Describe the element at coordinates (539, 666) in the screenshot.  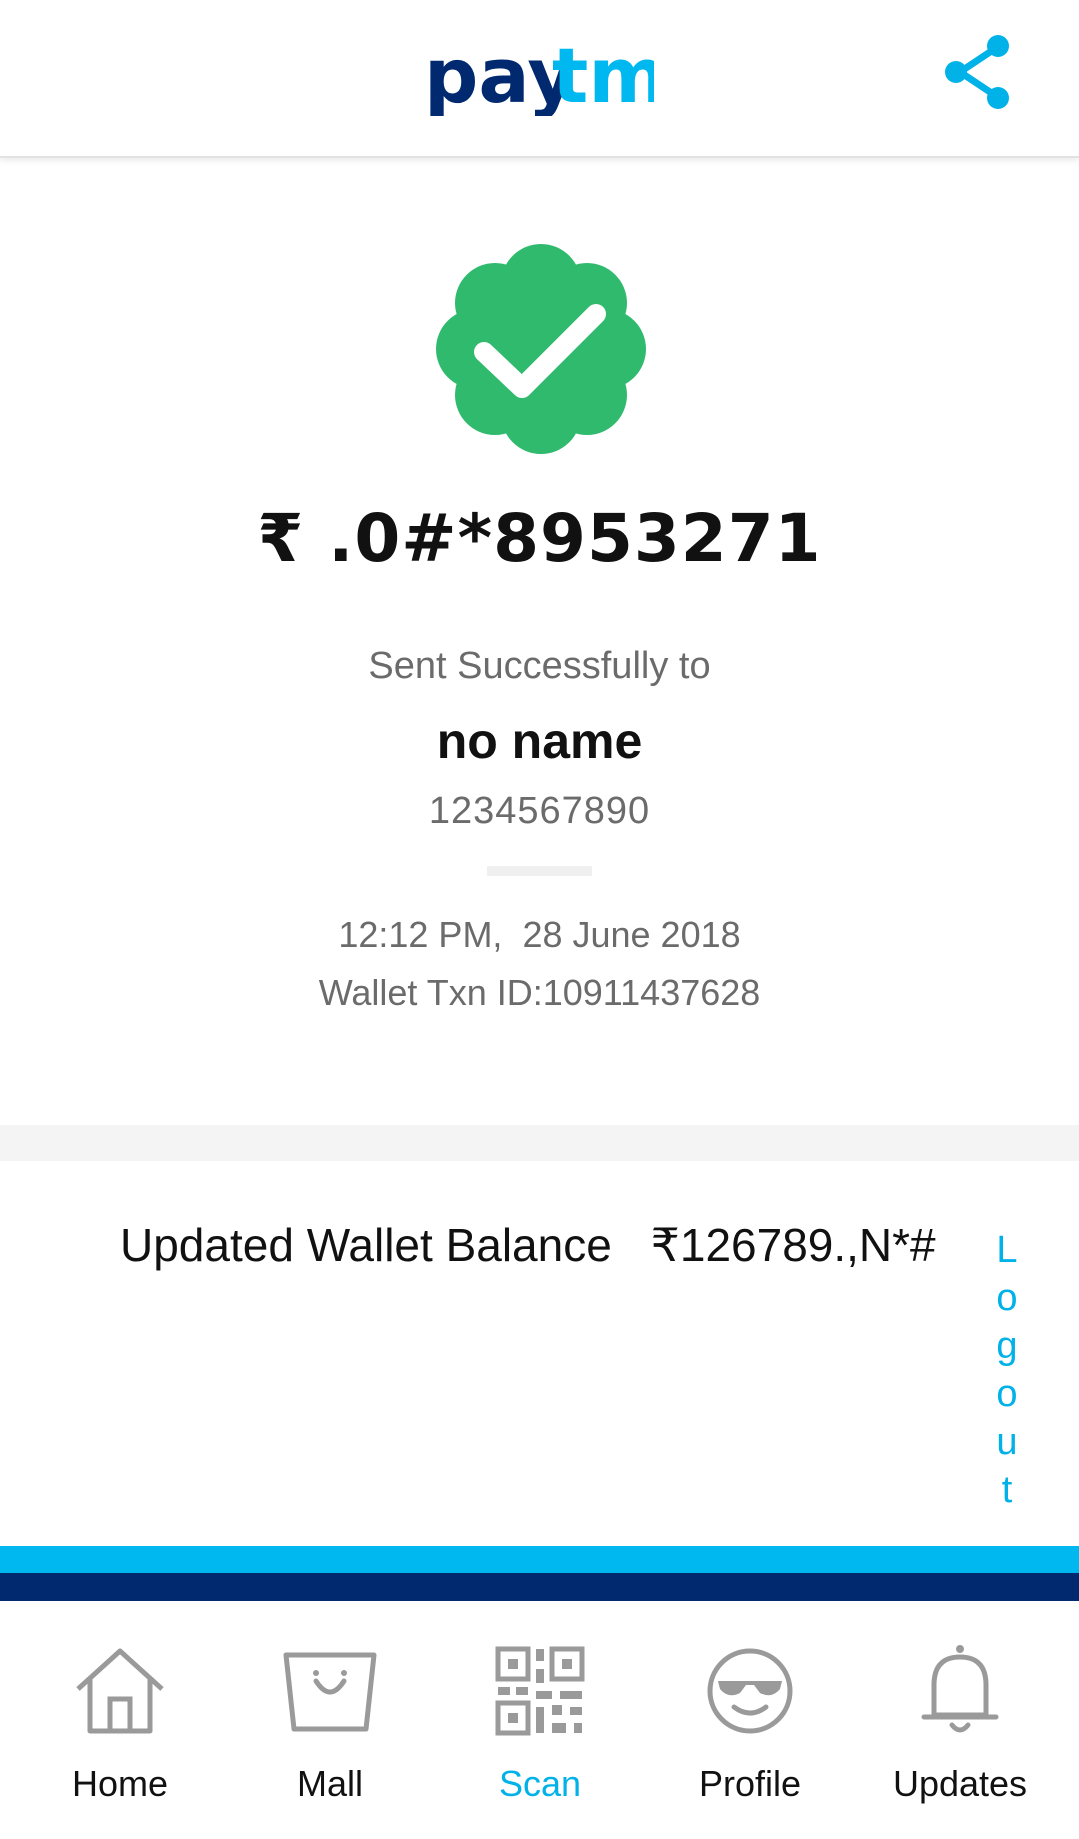
I see `sent-status-label: Sent Successfully to` at that location.